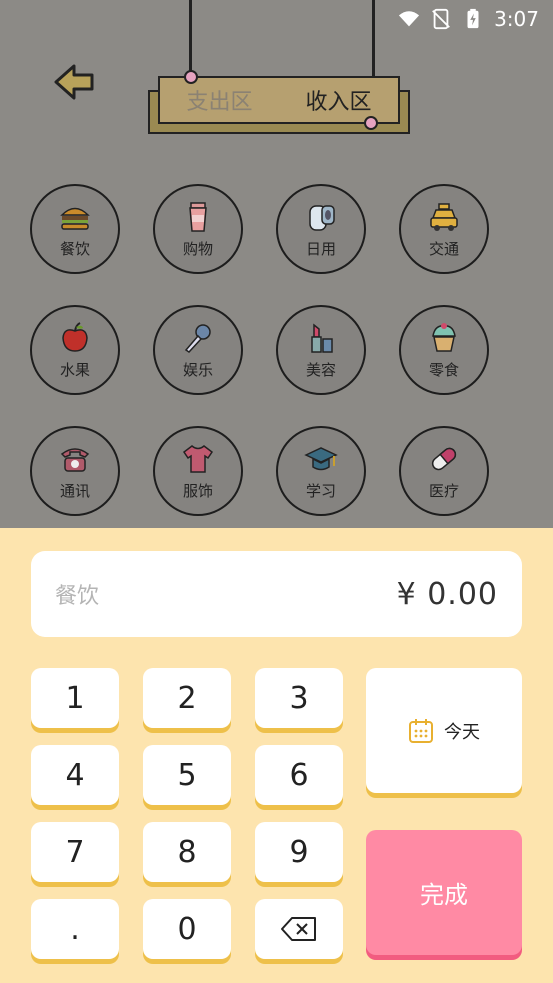  What do you see at coordinates (75, 852) in the screenshot?
I see `key-7: 7` at bounding box center [75, 852].